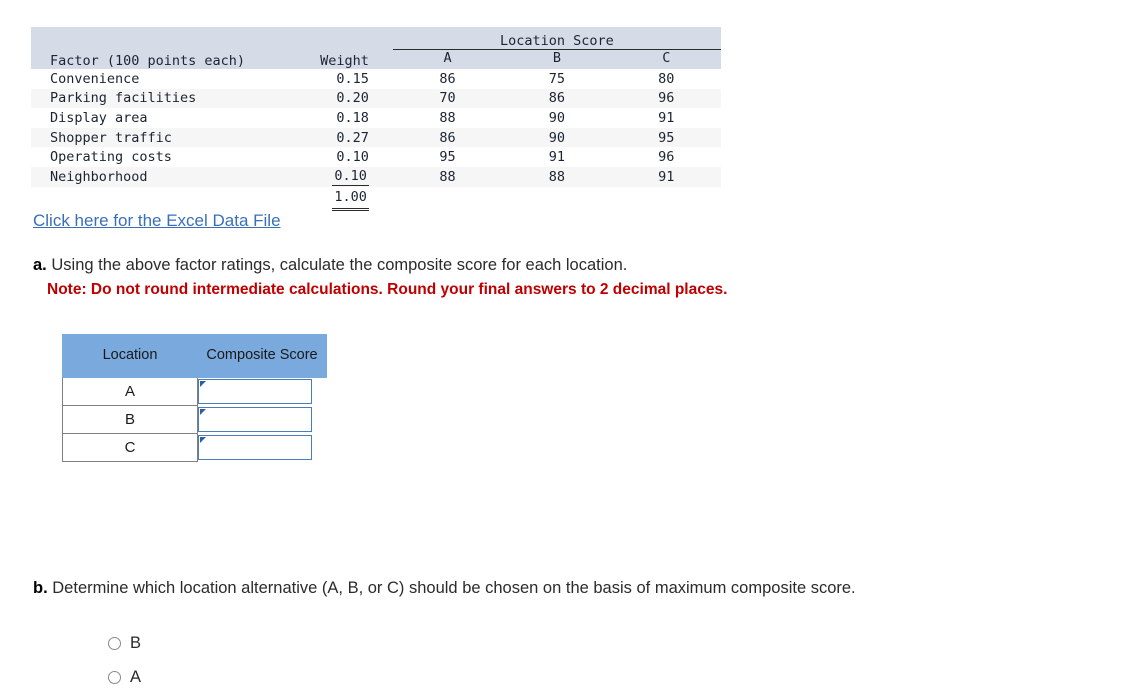 This screenshot has width=1146, height=696. I want to click on cell-factor: Operating costs, so click(111, 157).